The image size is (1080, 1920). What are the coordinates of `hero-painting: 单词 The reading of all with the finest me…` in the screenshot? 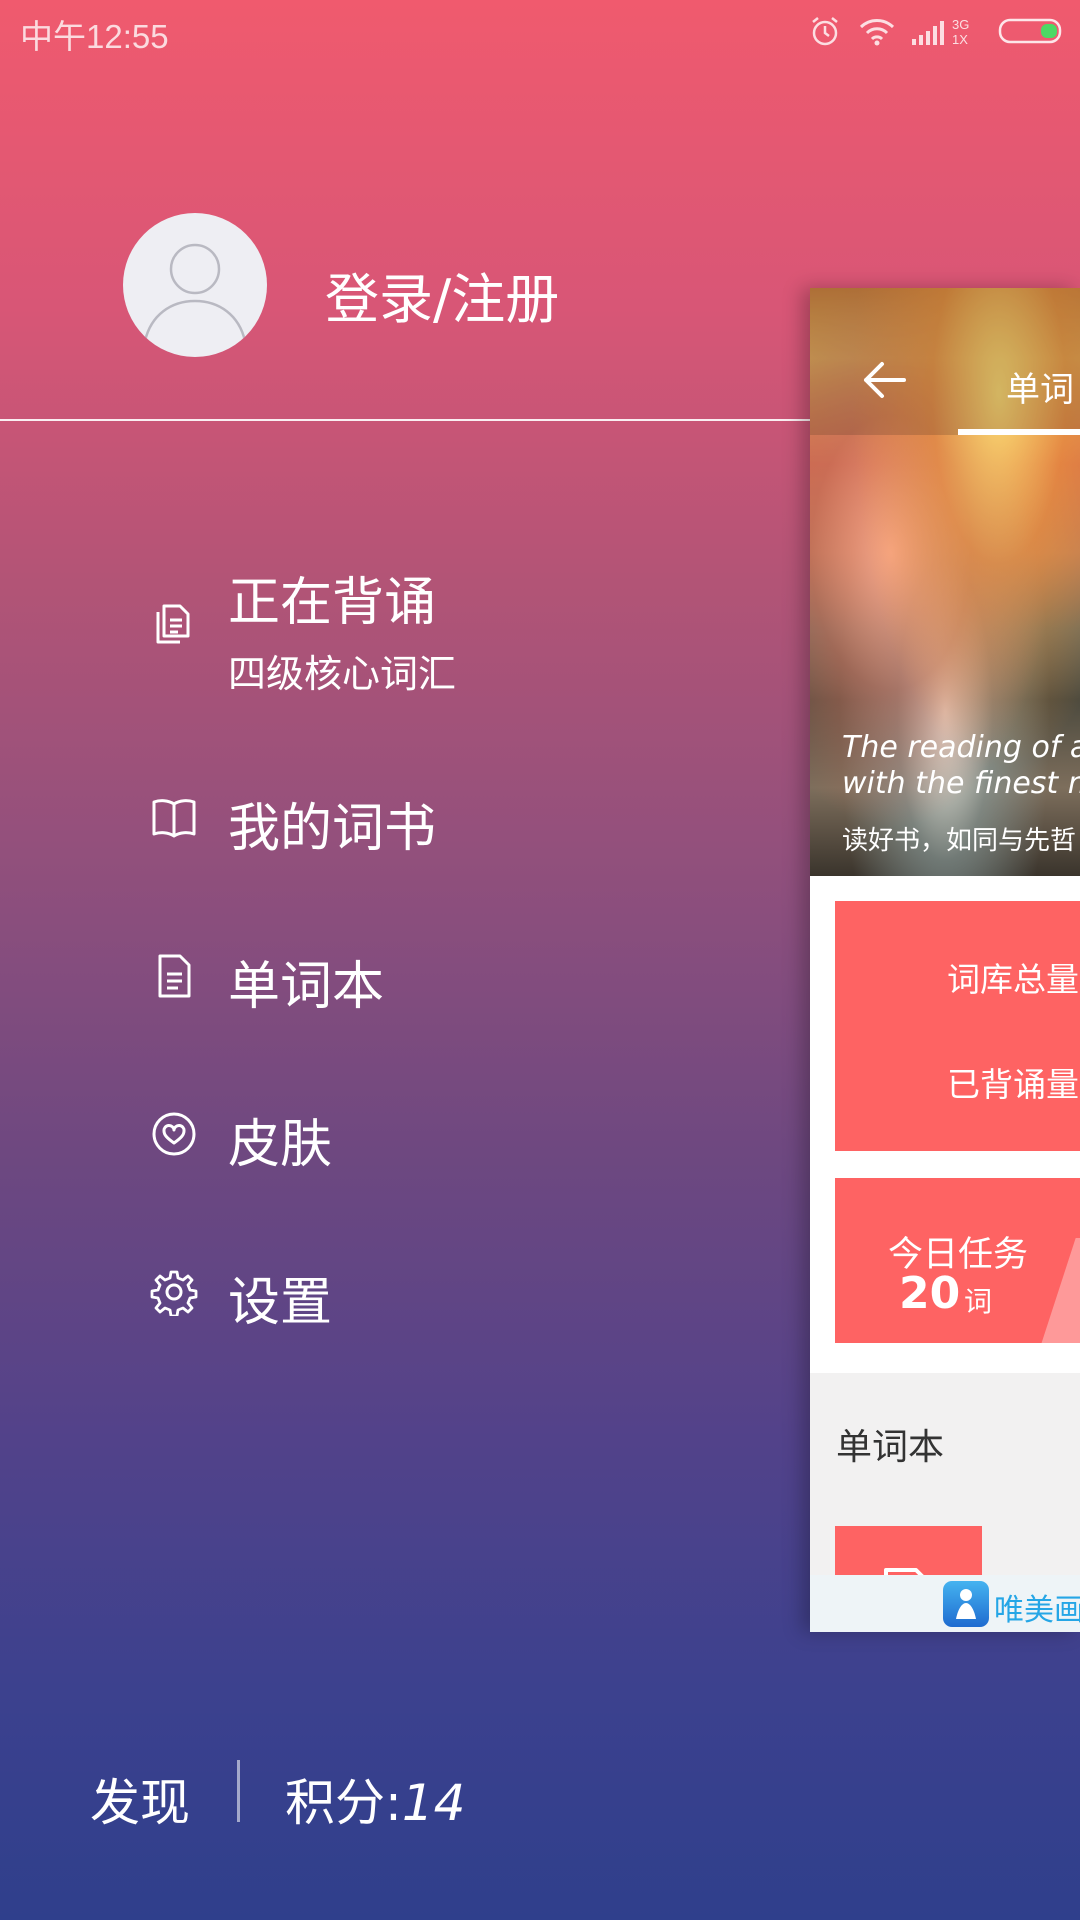 It's located at (945, 582).